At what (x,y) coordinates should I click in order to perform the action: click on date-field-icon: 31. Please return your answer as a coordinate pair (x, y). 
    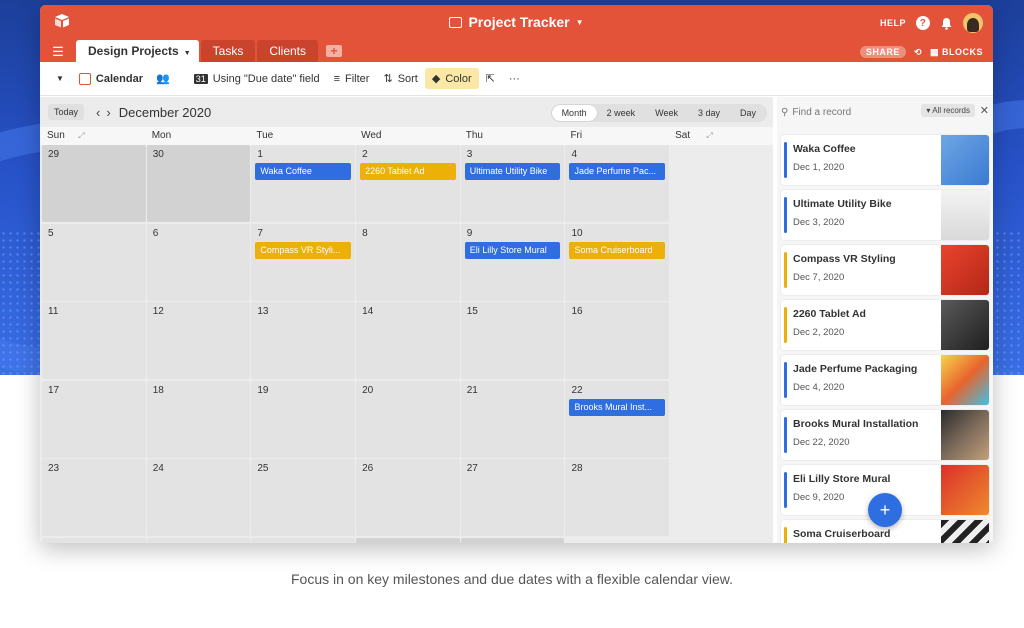
    Looking at the image, I should click on (200, 78).